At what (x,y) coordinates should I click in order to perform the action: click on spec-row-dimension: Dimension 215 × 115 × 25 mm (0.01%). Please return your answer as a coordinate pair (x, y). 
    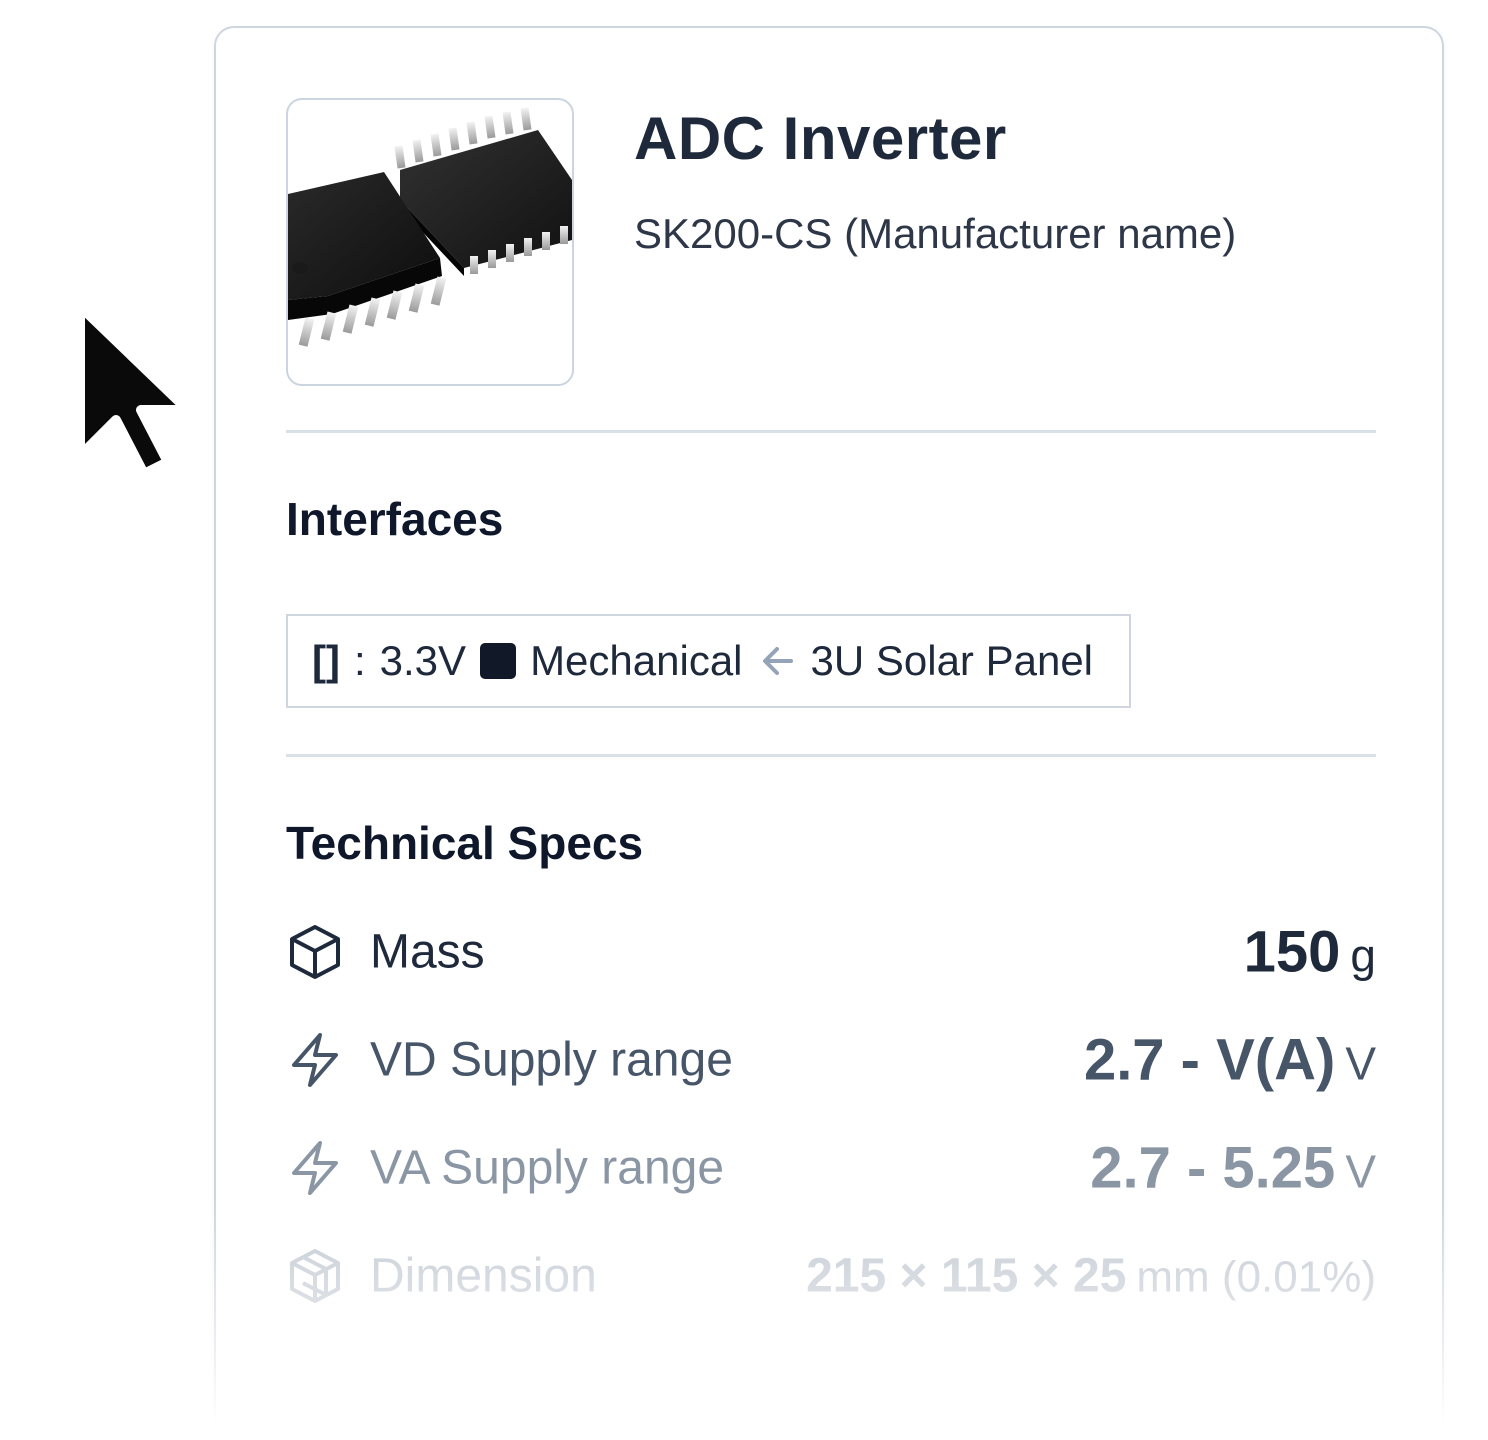
    Looking at the image, I should click on (831, 1276).